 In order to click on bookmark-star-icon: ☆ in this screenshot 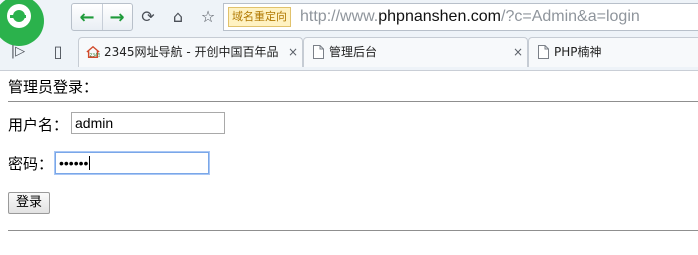, I will do `click(208, 16)`.